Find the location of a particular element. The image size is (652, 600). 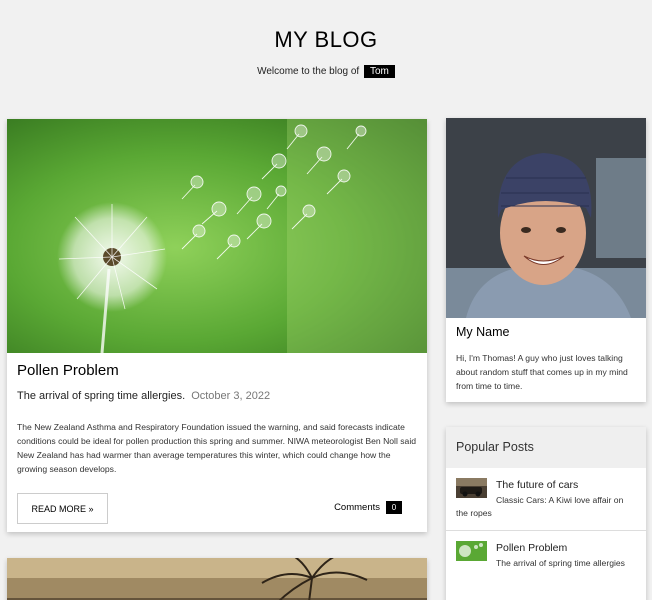

profile-name: My Name is located at coordinates (483, 332).